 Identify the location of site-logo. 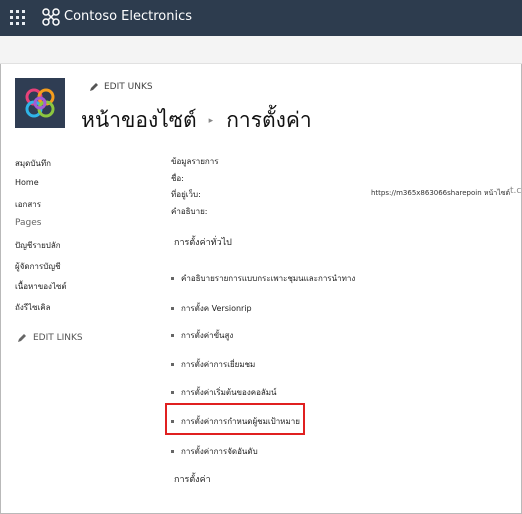
(40, 103).